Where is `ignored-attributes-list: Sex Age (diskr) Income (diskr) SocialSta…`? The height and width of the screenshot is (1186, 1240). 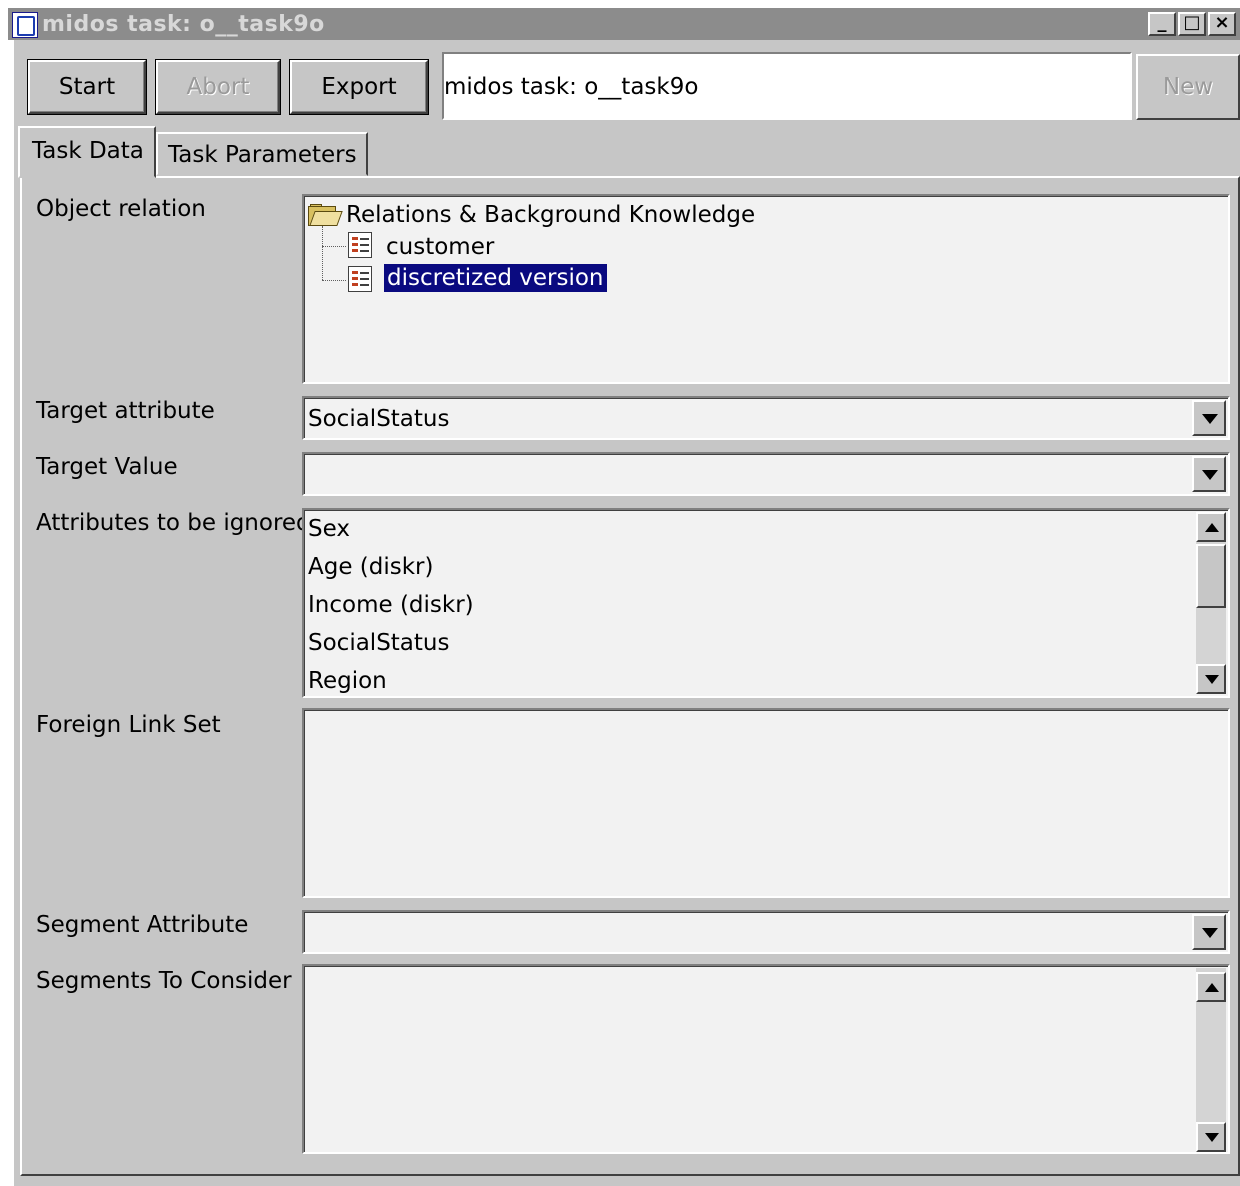
ignored-attributes-list: Sex Age (diskr) Income (diskr) SocialSta… is located at coordinates (766, 603).